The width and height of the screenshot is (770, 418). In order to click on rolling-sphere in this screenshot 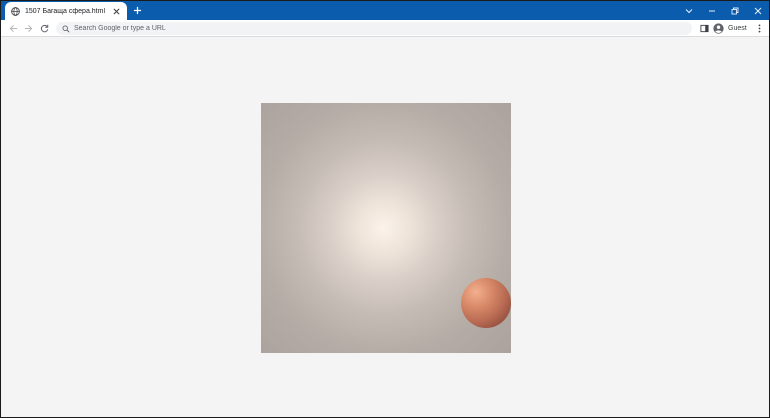, I will do `click(486, 303)`.